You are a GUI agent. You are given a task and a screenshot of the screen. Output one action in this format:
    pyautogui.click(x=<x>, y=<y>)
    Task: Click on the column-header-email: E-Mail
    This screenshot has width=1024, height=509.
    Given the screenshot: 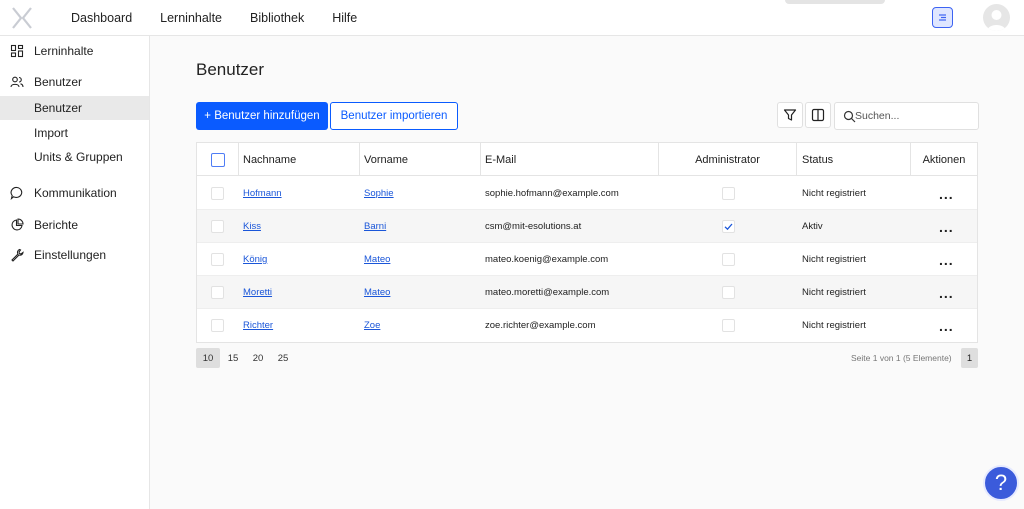 What is the action you would take?
    pyautogui.click(x=500, y=159)
    